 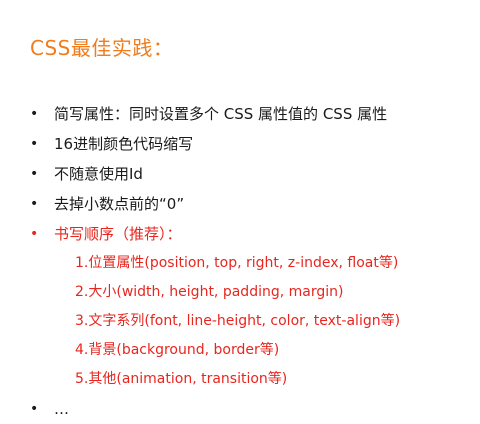 I want to click on bullet-text: 书写顺序（推荐）：, so click(x=118, y=234).